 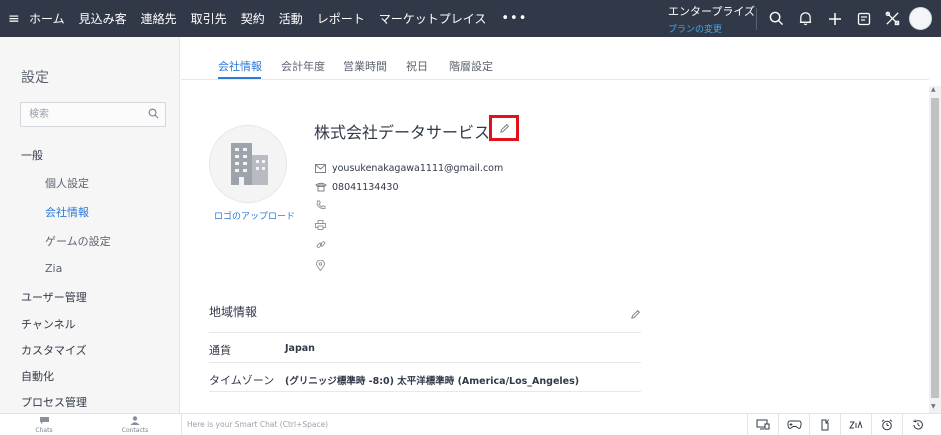 I want to click on hamburger-icon: ≡, so click(x=11, y=19).